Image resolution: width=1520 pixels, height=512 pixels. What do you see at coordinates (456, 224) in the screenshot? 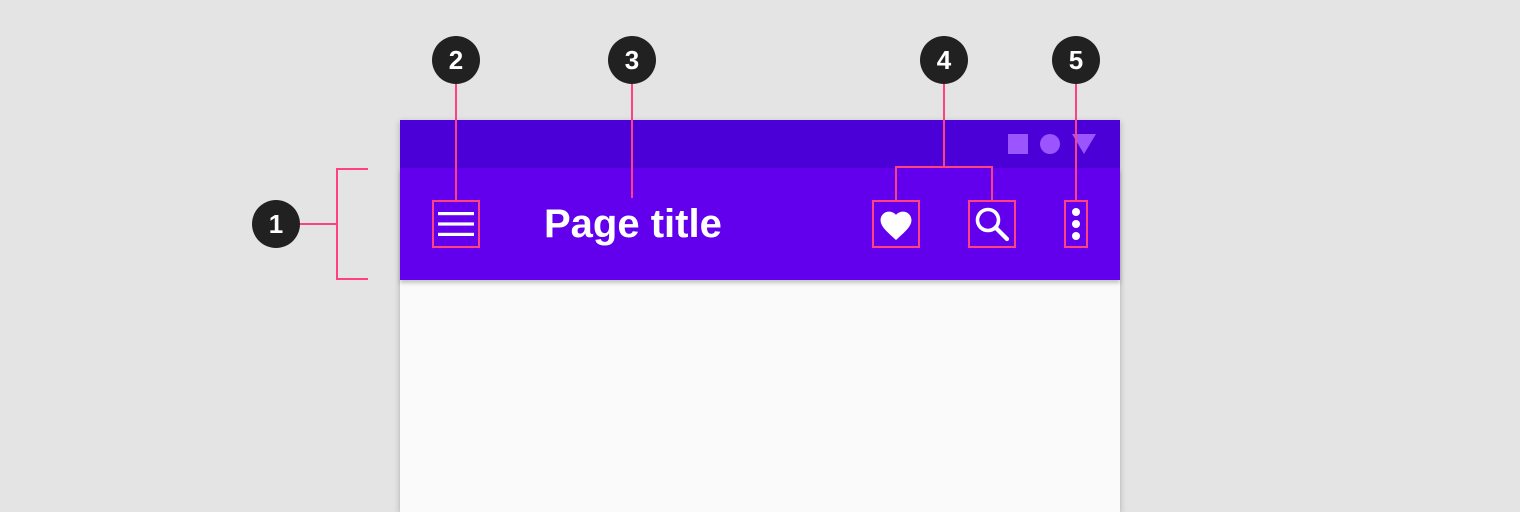
I see `highlight-box-menu` at bounding box center [456, 224].